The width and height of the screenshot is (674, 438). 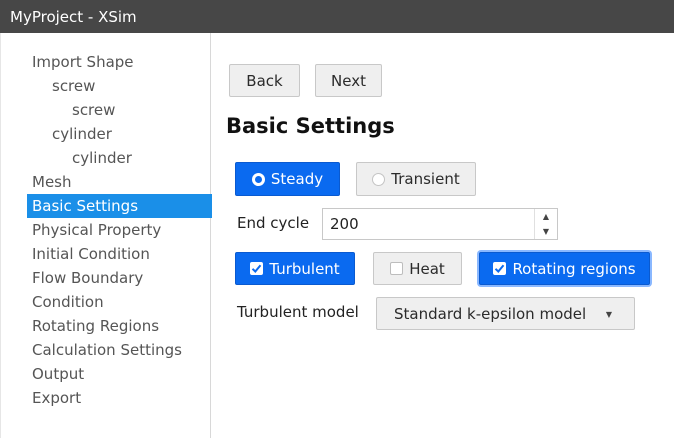 I want to click on transient-radio-button: Transient, so click(x=416, y=179).